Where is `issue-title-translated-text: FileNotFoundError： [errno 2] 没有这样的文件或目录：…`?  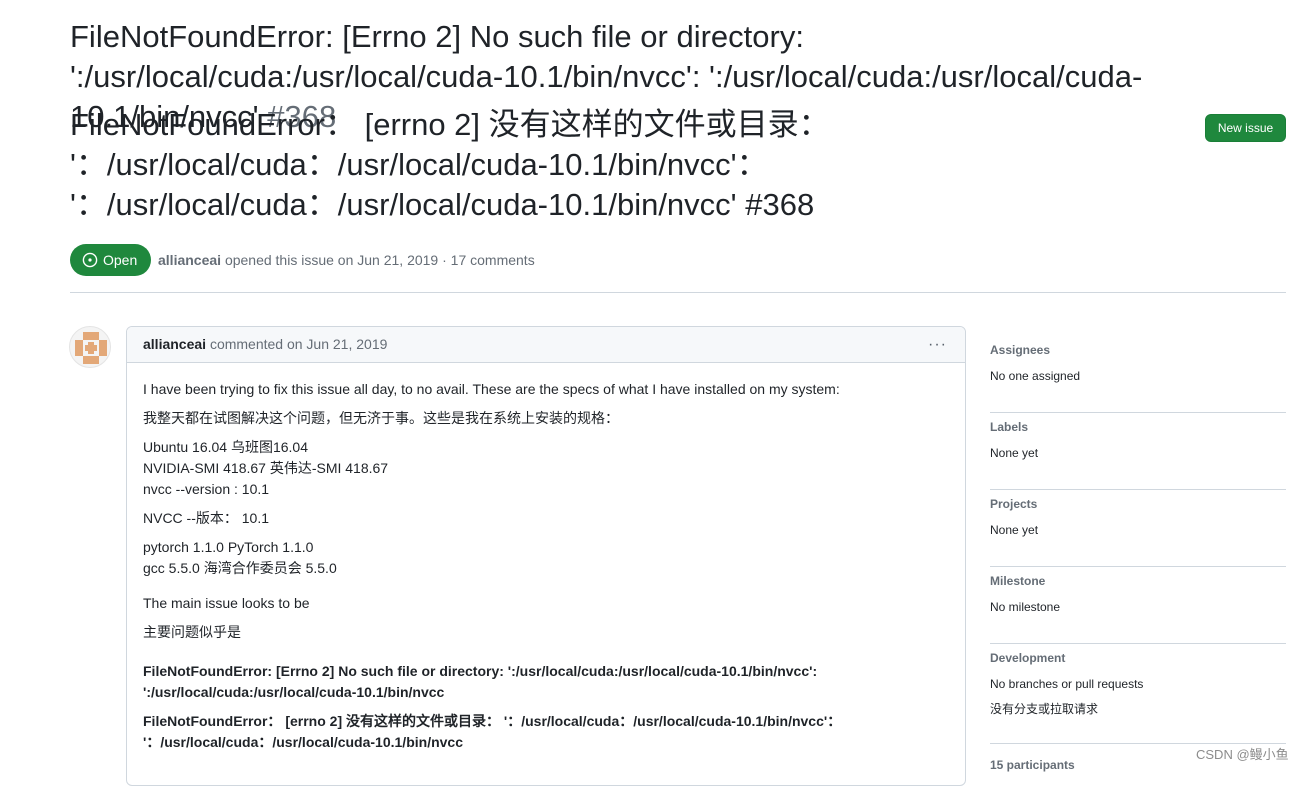 issue-title-translated-text: FileNotFoundError： [errno 2] 没有这样的文件或目录：… is located at coordinates (450, 164).